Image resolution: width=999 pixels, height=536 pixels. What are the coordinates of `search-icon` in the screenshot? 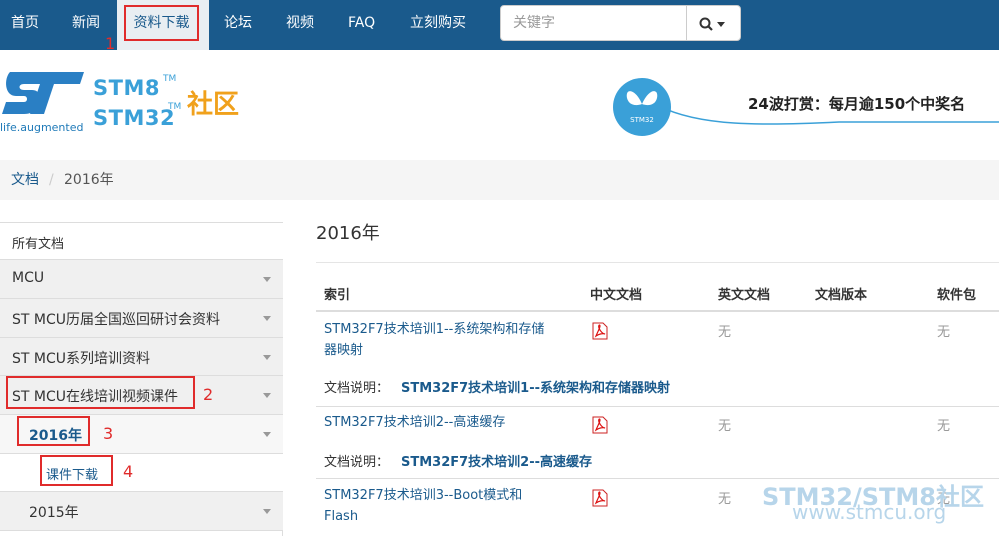 It's located at (712, 24).